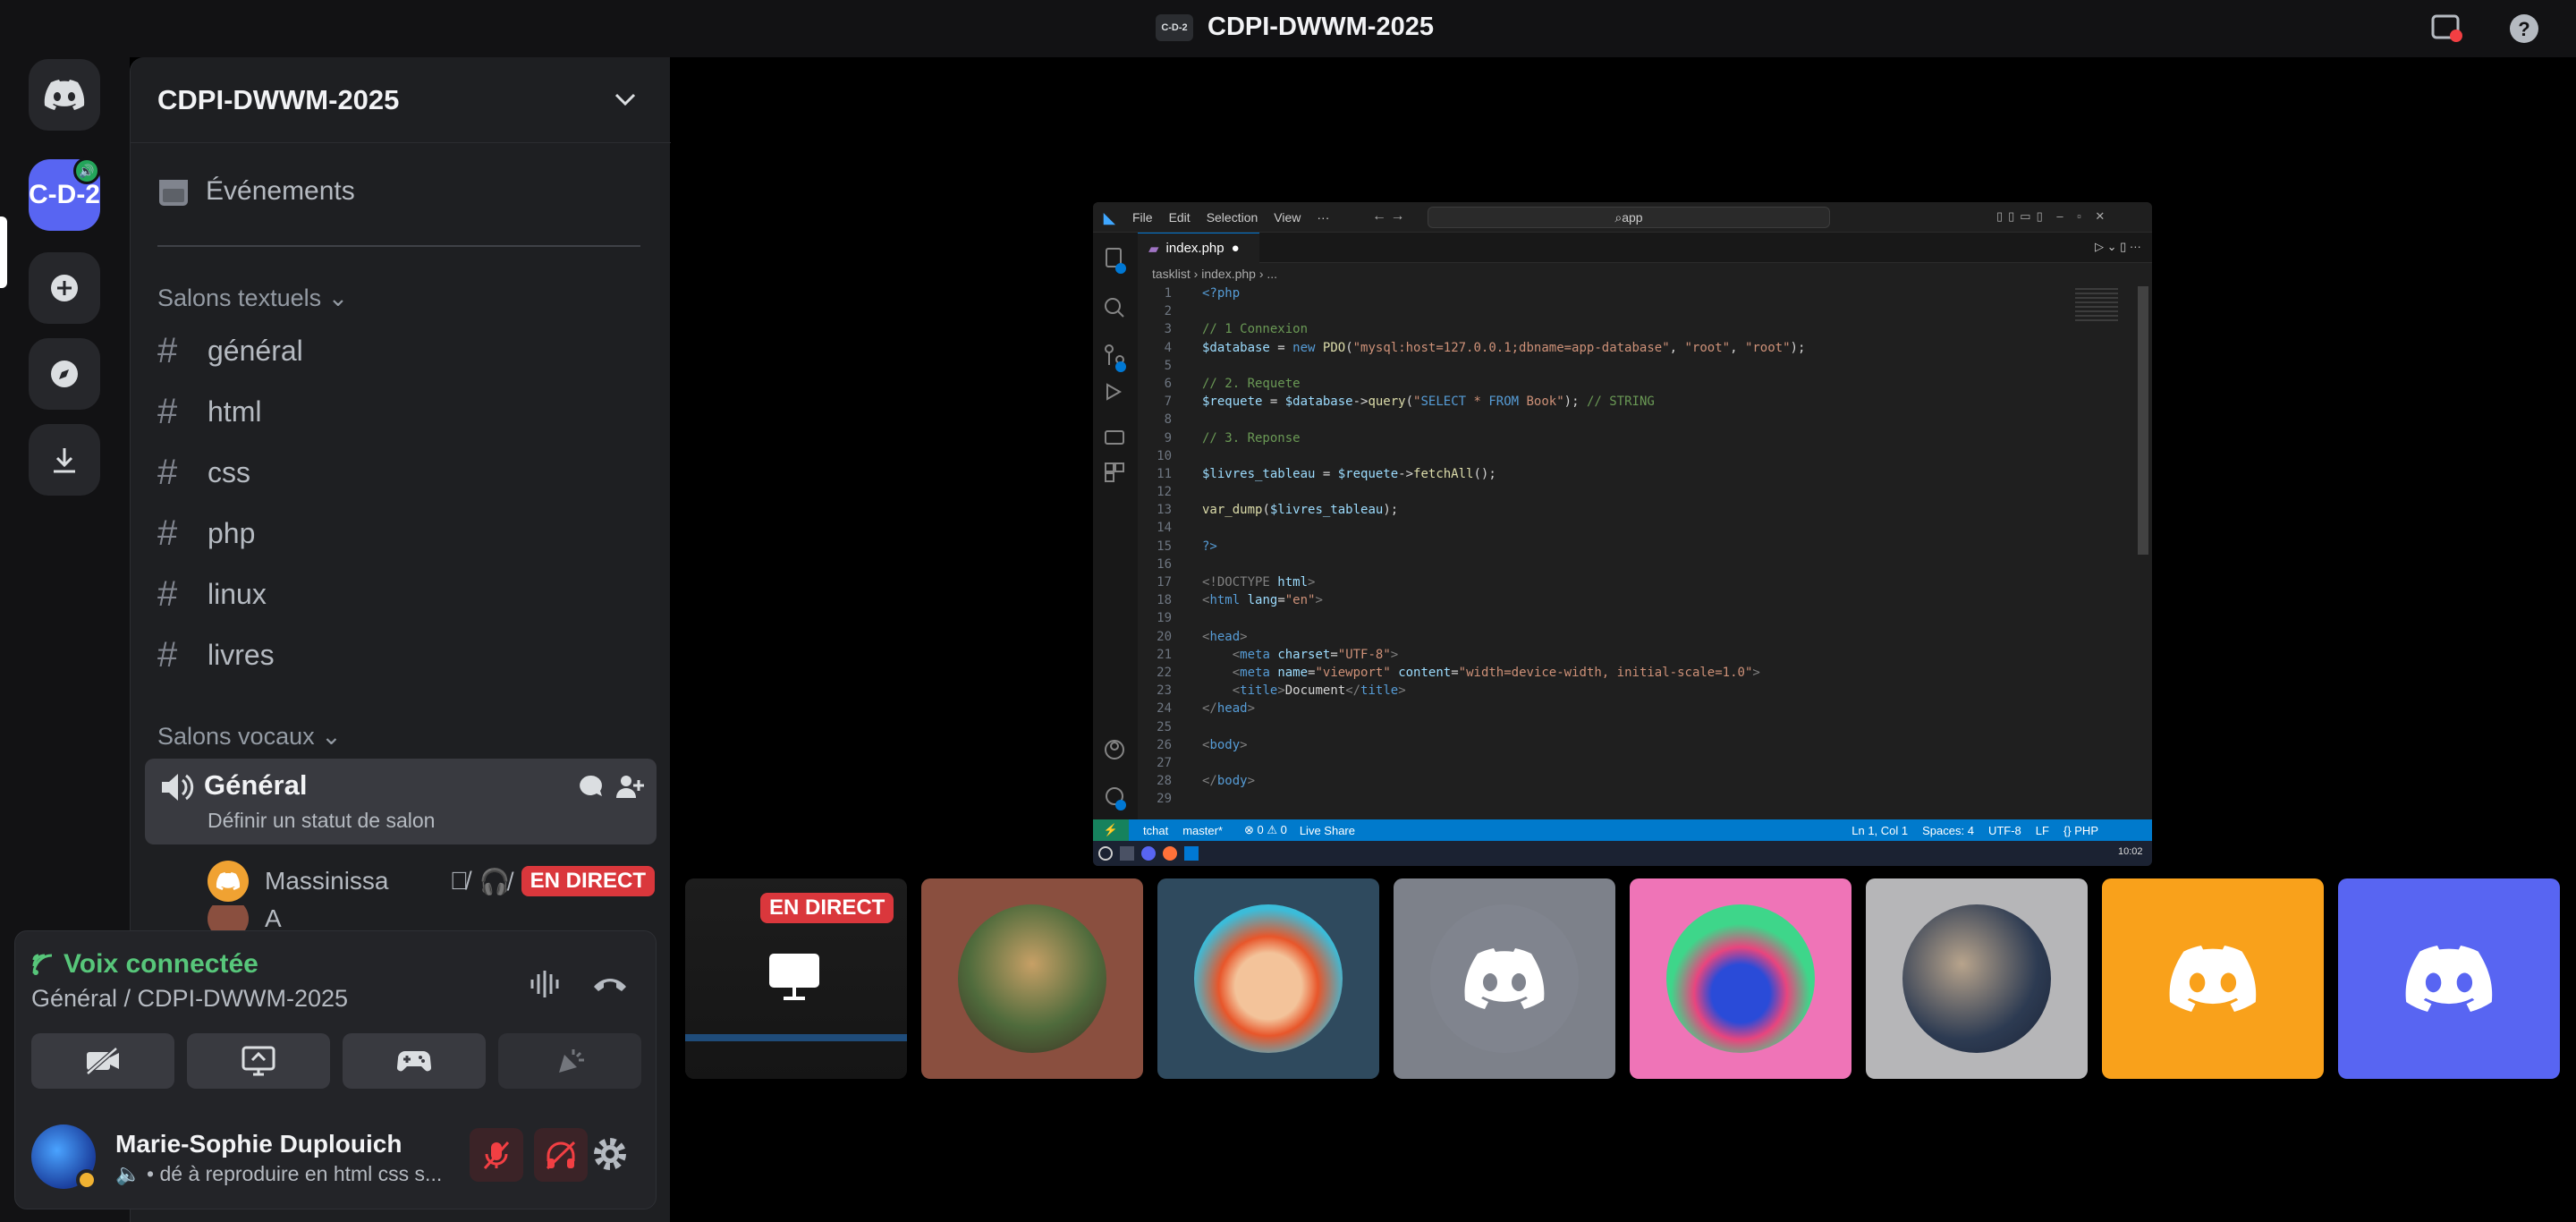 This screenshot has height=1222, width=2576. What do you see at coordinates (431, 918) in the screenshot?
I see `voice-user: A` at bounding box center [431, 918].